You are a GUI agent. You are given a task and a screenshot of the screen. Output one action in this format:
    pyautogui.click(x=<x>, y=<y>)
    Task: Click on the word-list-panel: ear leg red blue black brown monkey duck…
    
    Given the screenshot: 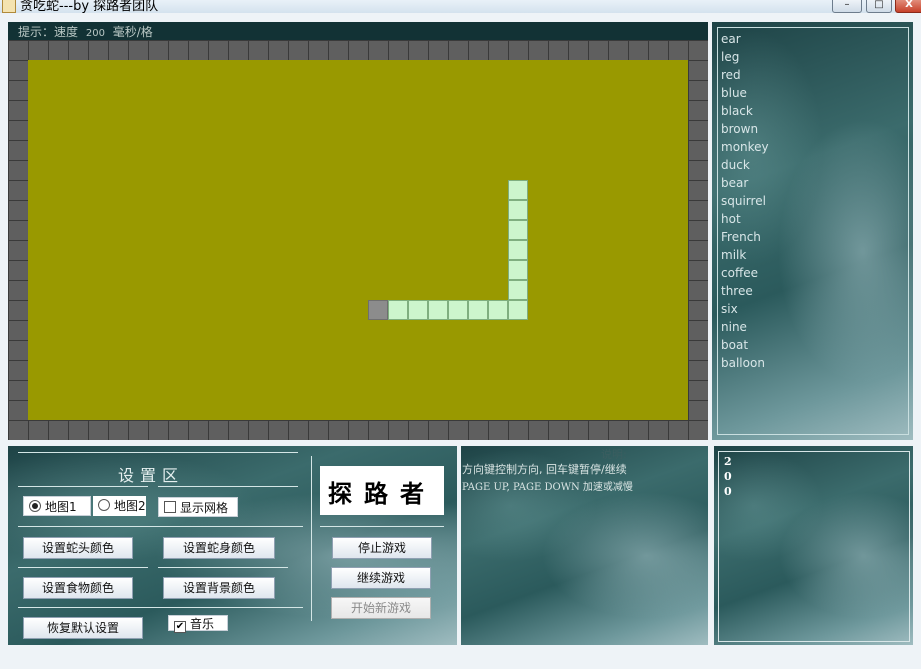 What is the action you would take?
    pyautogui.click(x=812, y=231)
    